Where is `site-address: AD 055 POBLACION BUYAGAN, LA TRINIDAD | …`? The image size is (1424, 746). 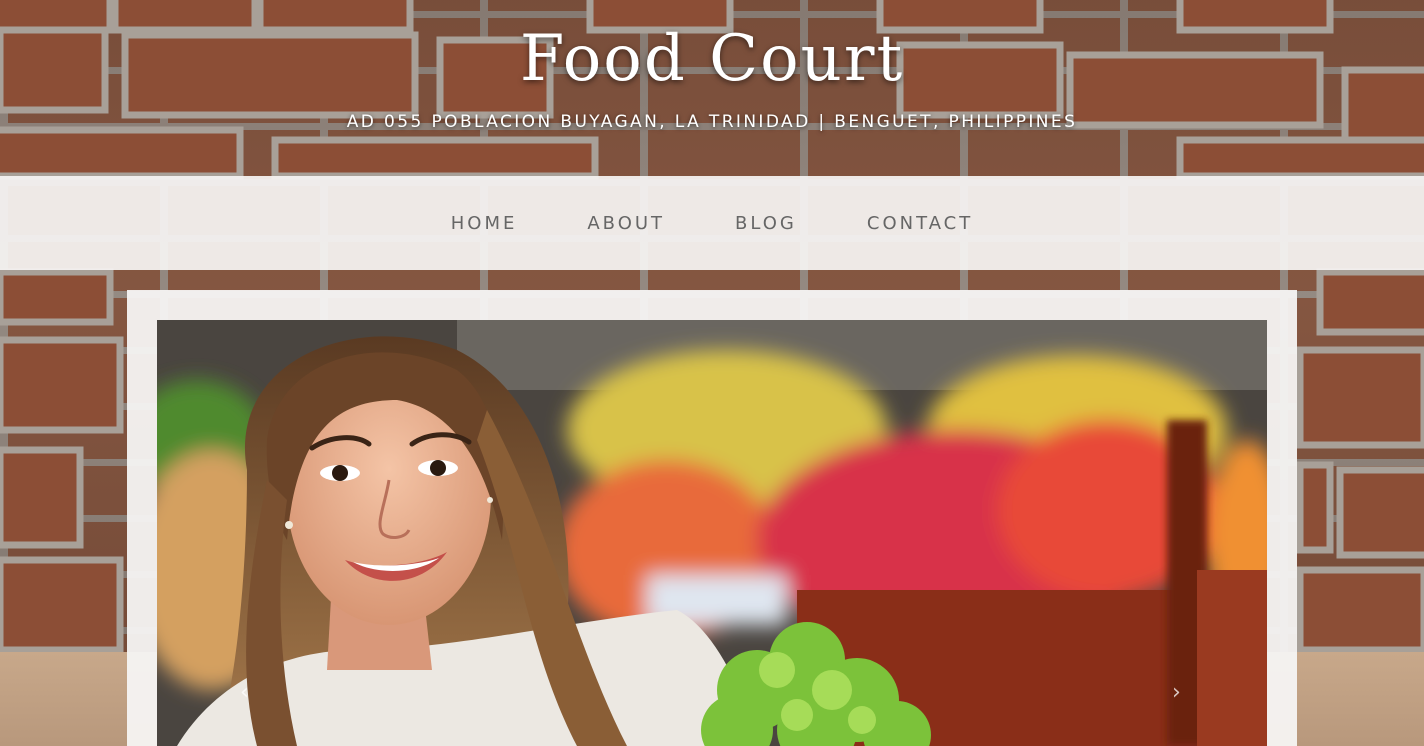 site-address: AD 055 POBLACION BUYAGAN, LA TRINIDAD | … is located at coordinates (712, 122).